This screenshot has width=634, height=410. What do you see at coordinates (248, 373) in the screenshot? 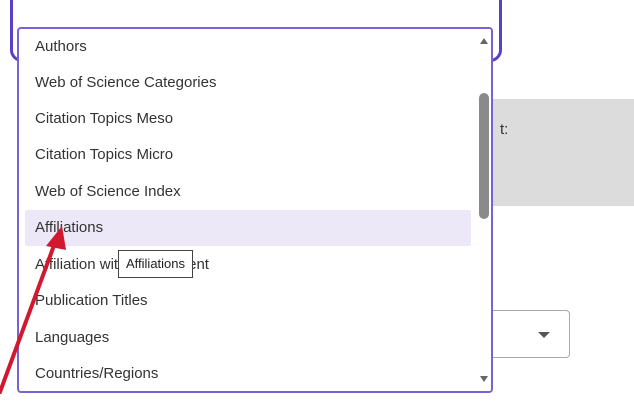
I see `option-countries-regions: Countries/Regions` at bounding box center [248, 373].